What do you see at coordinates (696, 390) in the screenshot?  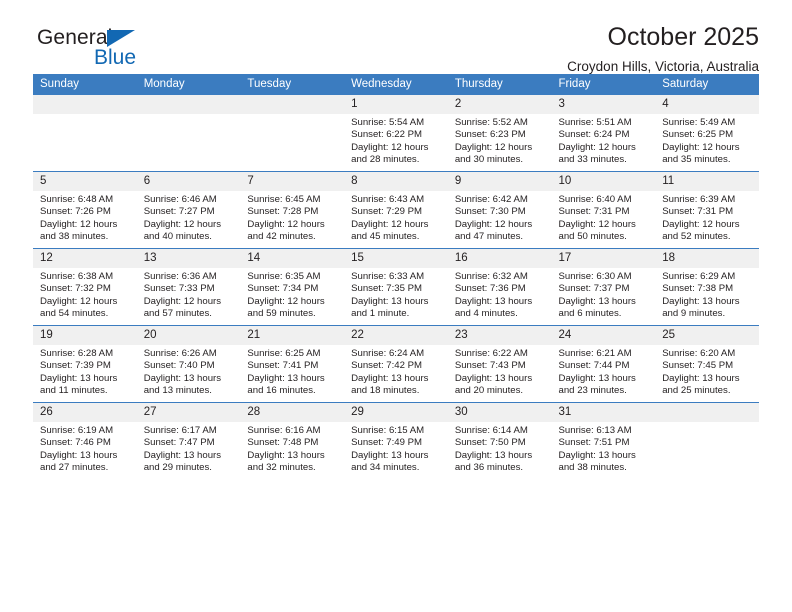 I see `day-detail-line: and 25 minutes.` at bounding box center [696, 390].